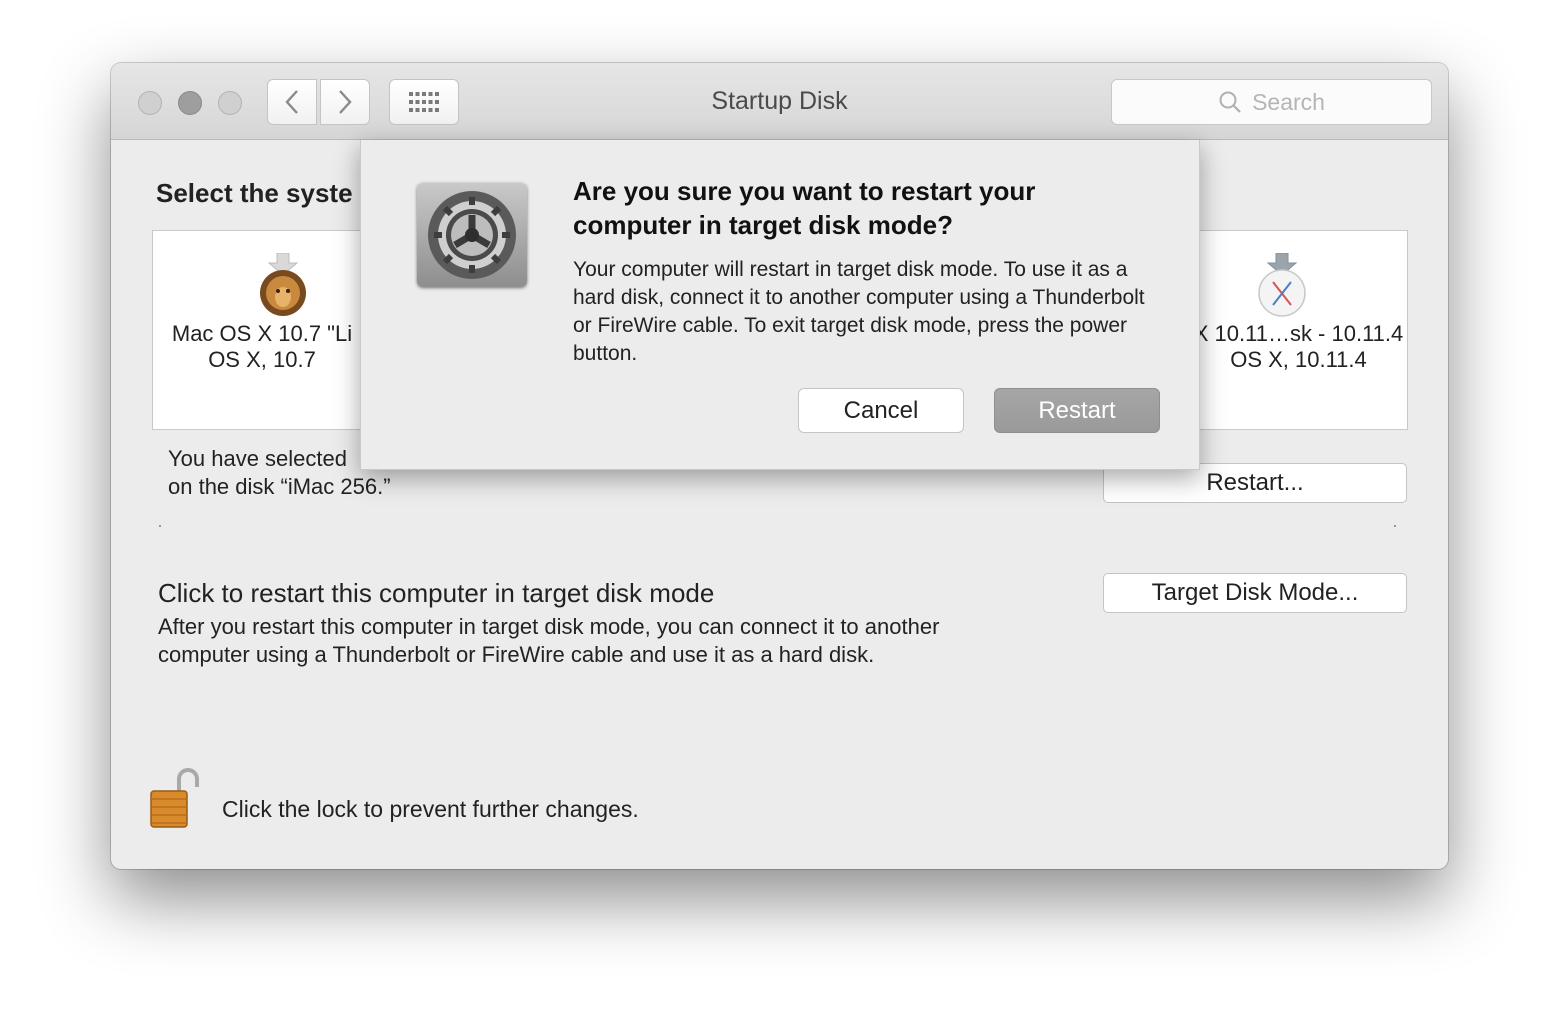  Describe the element at coordinates (881, 410) in the screenshot. I see `cancel-button: Cancel` at that location.